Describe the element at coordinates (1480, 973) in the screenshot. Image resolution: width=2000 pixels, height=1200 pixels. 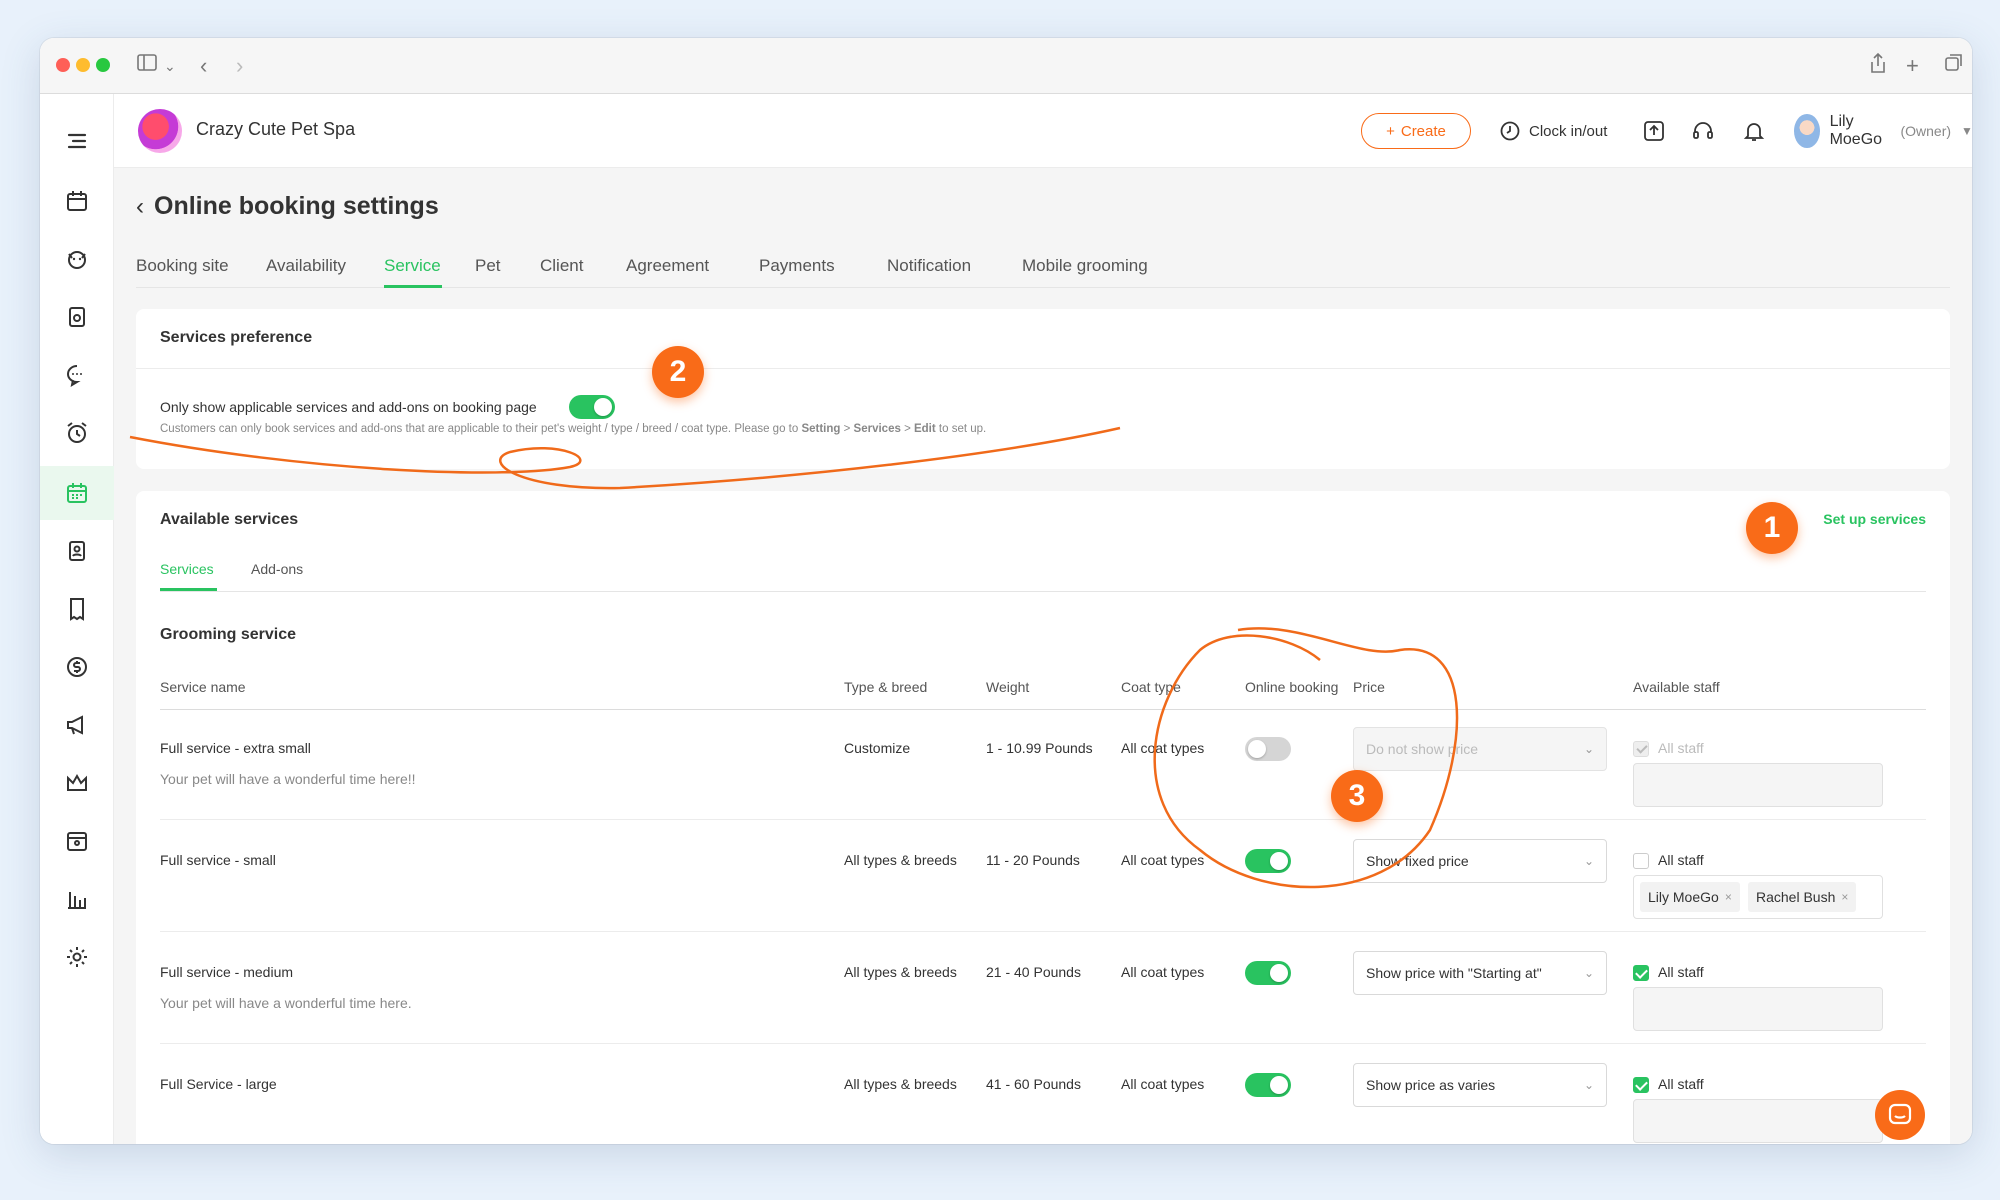
I see `price-display-select: Show price with "Starting at" ⌄` at that location.